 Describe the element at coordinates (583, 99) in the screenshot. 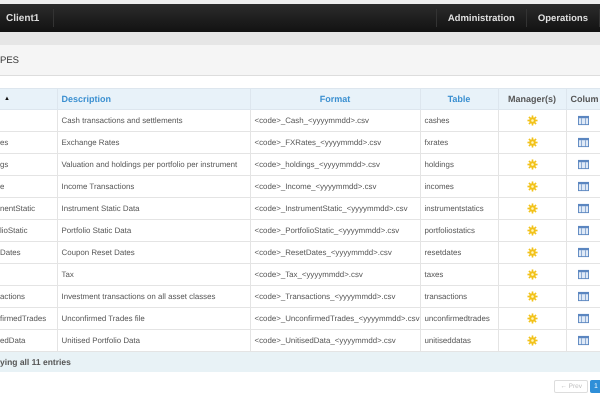

I see `column-header: Colum` at that location.